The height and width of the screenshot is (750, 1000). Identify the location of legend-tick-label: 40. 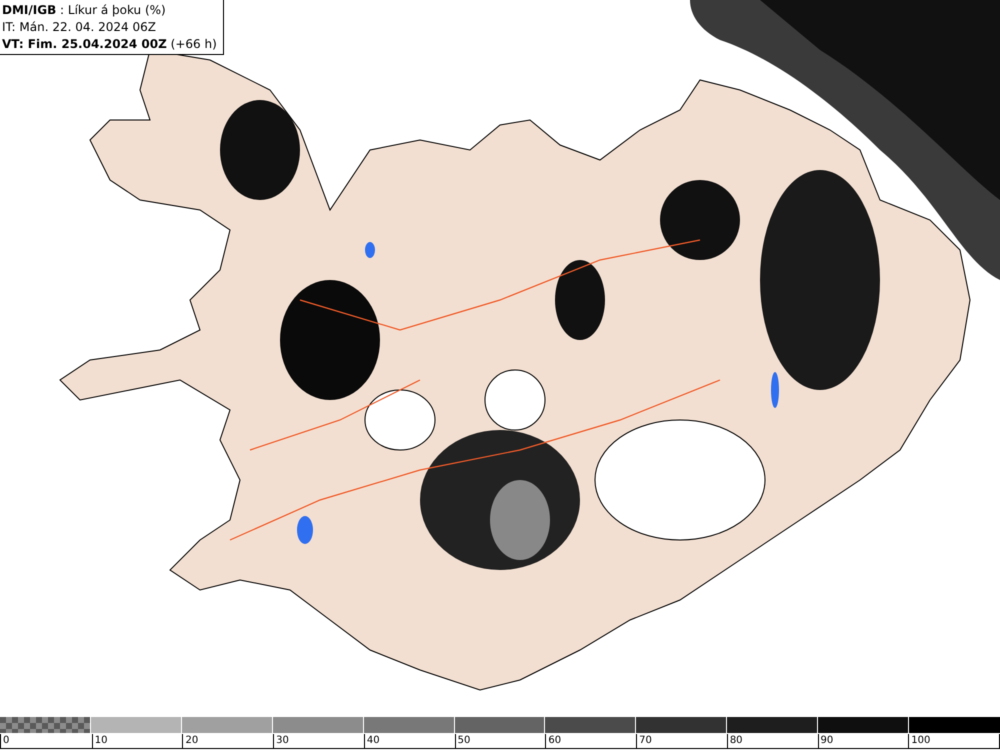
(373, 740).